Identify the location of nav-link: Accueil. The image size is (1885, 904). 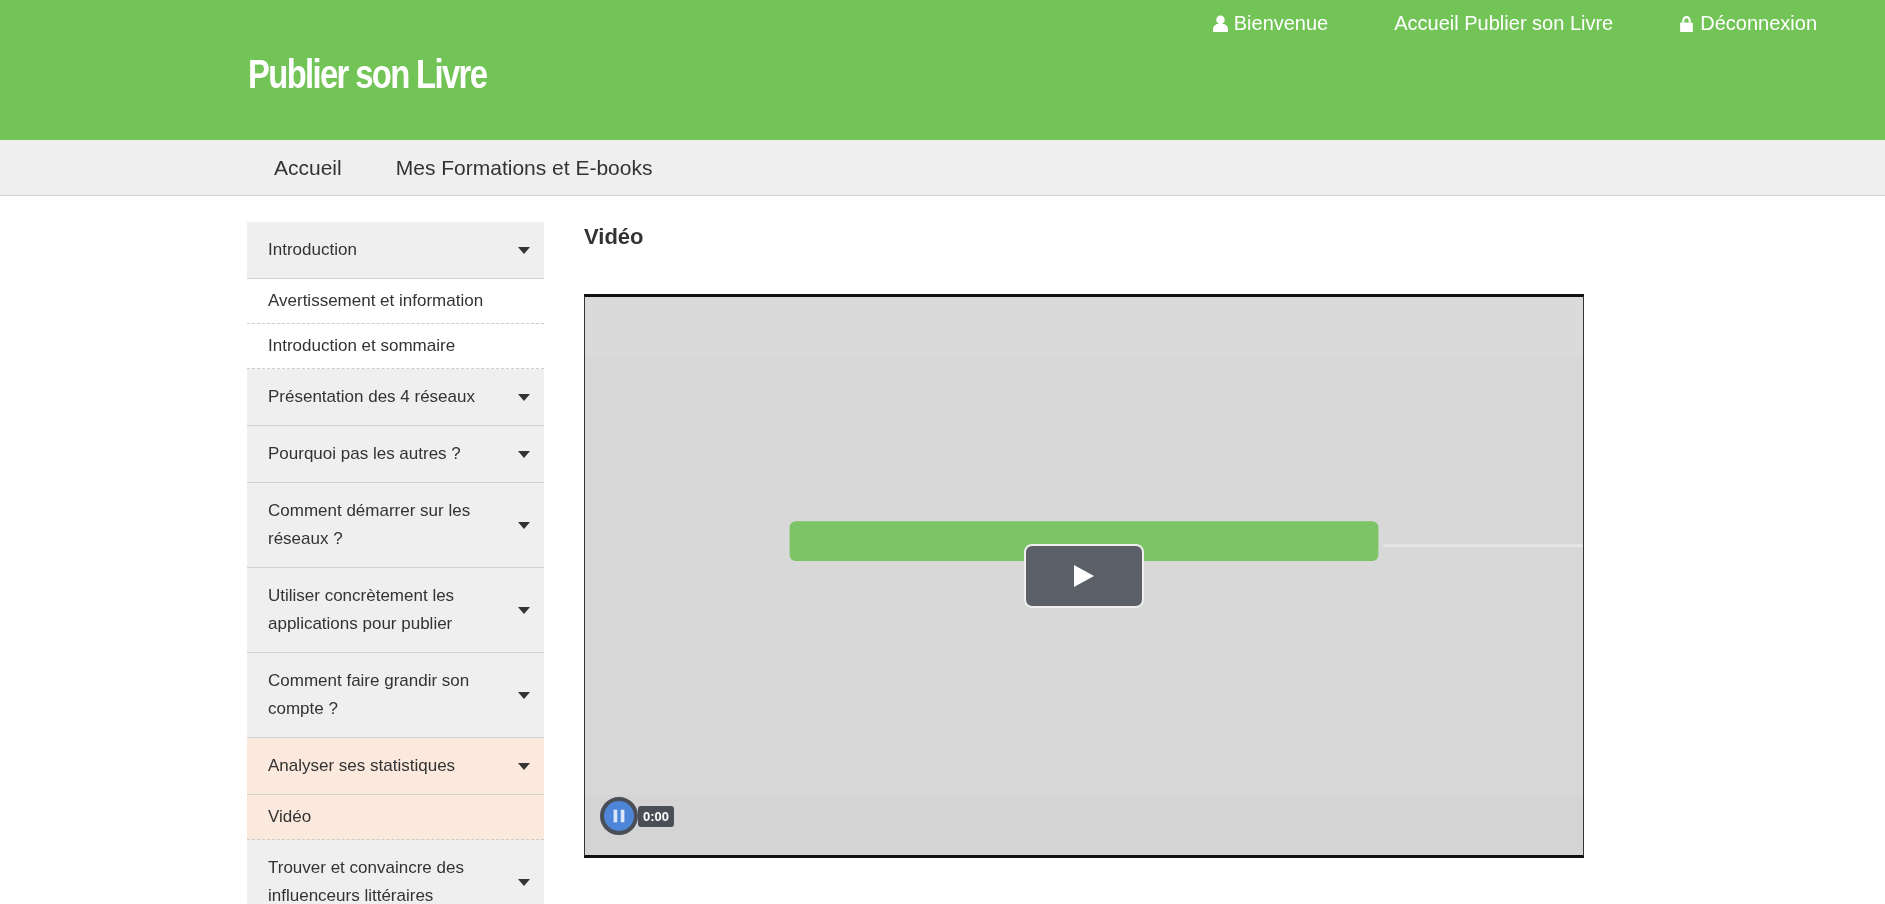
(308, 167).